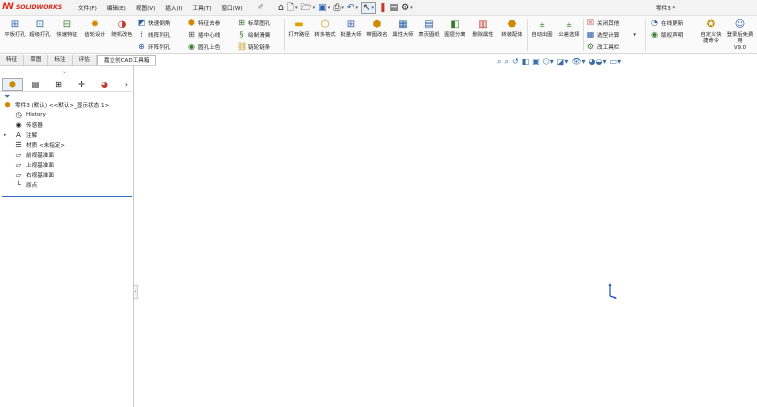 This screenshot has height=407, width=757. What do you see at coordinates (40, 176) in the screenshot?
I see `tree-item-label: 右视基准面` at bounding box center [40, 176].